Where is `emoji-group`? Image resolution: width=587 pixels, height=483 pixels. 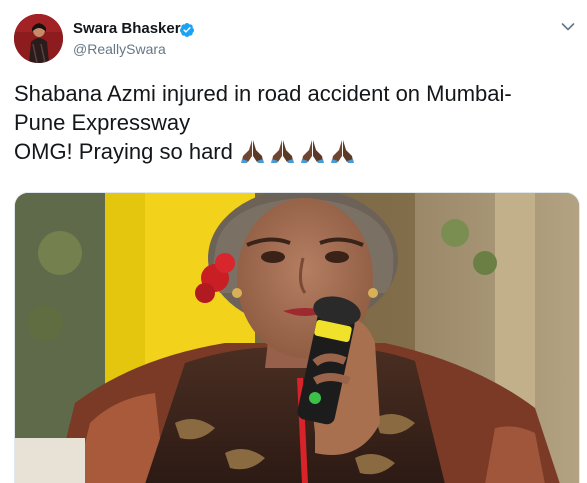
emoji-group is located at coordinates (294, 151).